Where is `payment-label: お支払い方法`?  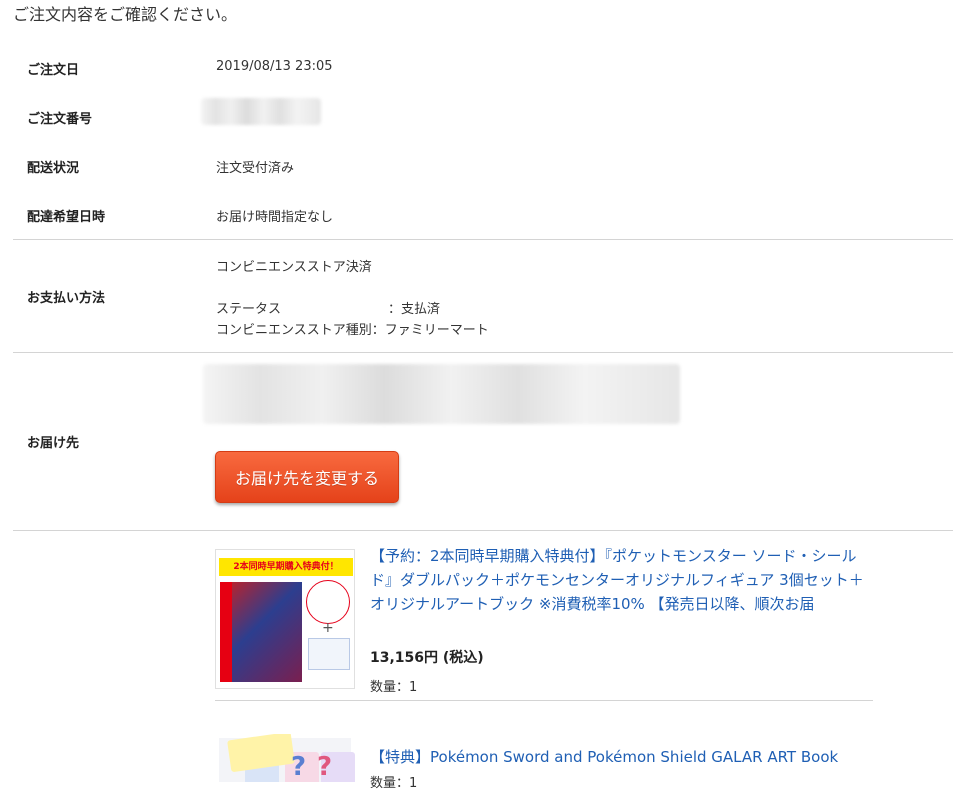
payment-label: お支払い方法 is located at coordinates (66, 298).